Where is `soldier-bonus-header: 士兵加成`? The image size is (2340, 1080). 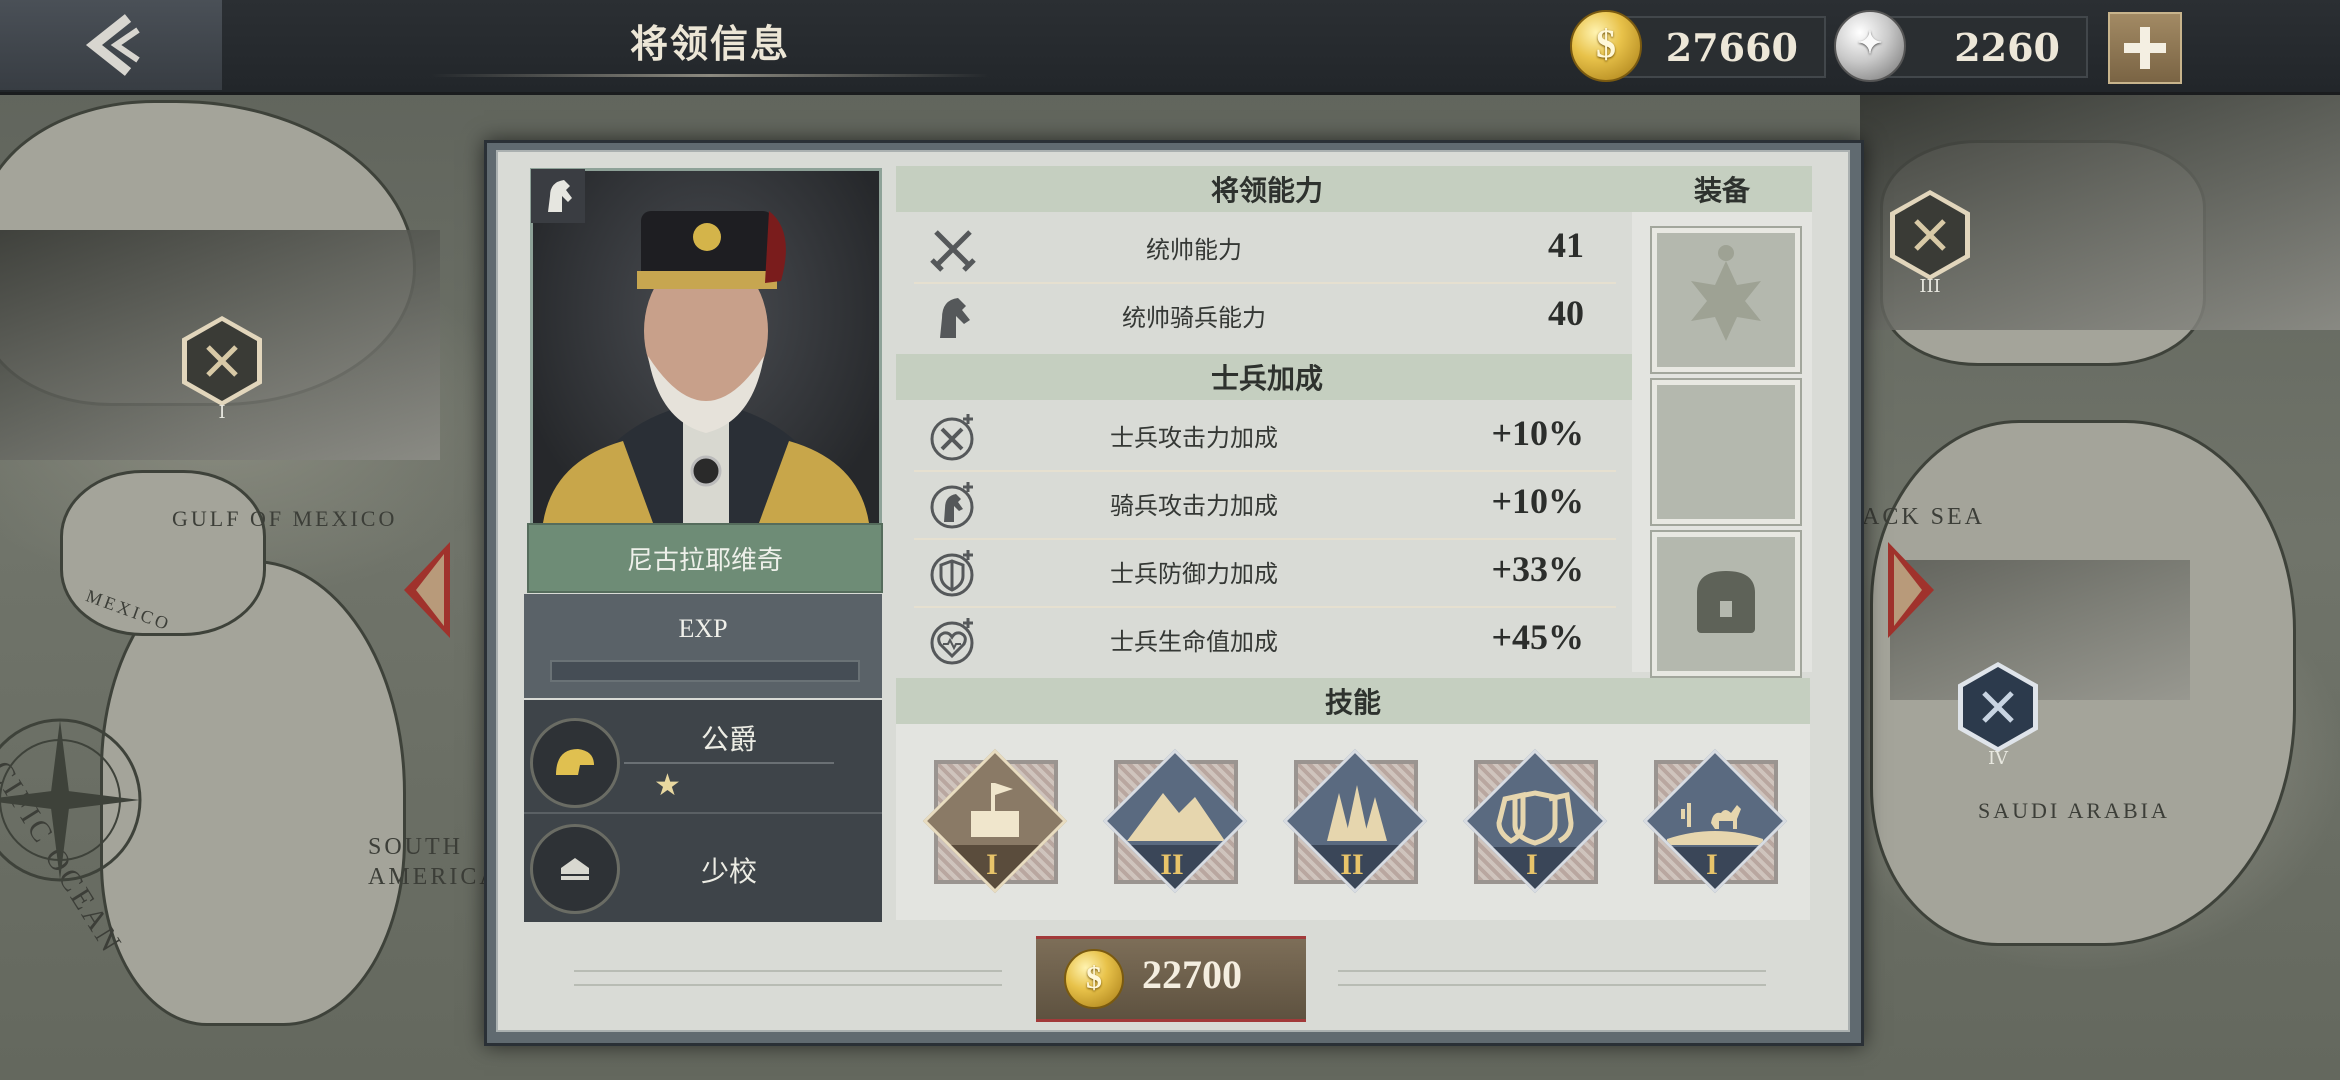 soldier-bonus-header: 士兵加成 is located at coordinates (1267, 377).